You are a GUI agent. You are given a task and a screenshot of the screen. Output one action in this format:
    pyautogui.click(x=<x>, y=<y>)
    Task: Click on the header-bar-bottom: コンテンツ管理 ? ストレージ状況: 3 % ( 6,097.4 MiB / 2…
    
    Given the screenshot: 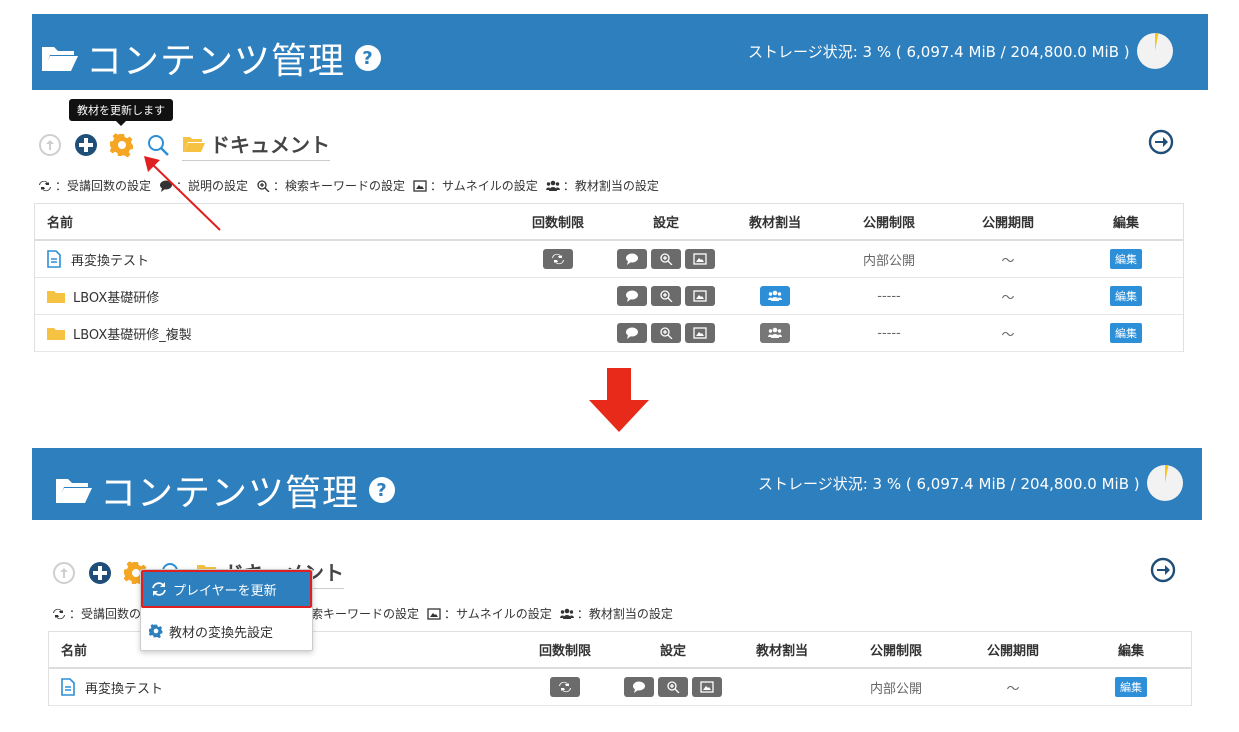 What is the action you would take?
    pyautogui.click(x=617, y=484)
    